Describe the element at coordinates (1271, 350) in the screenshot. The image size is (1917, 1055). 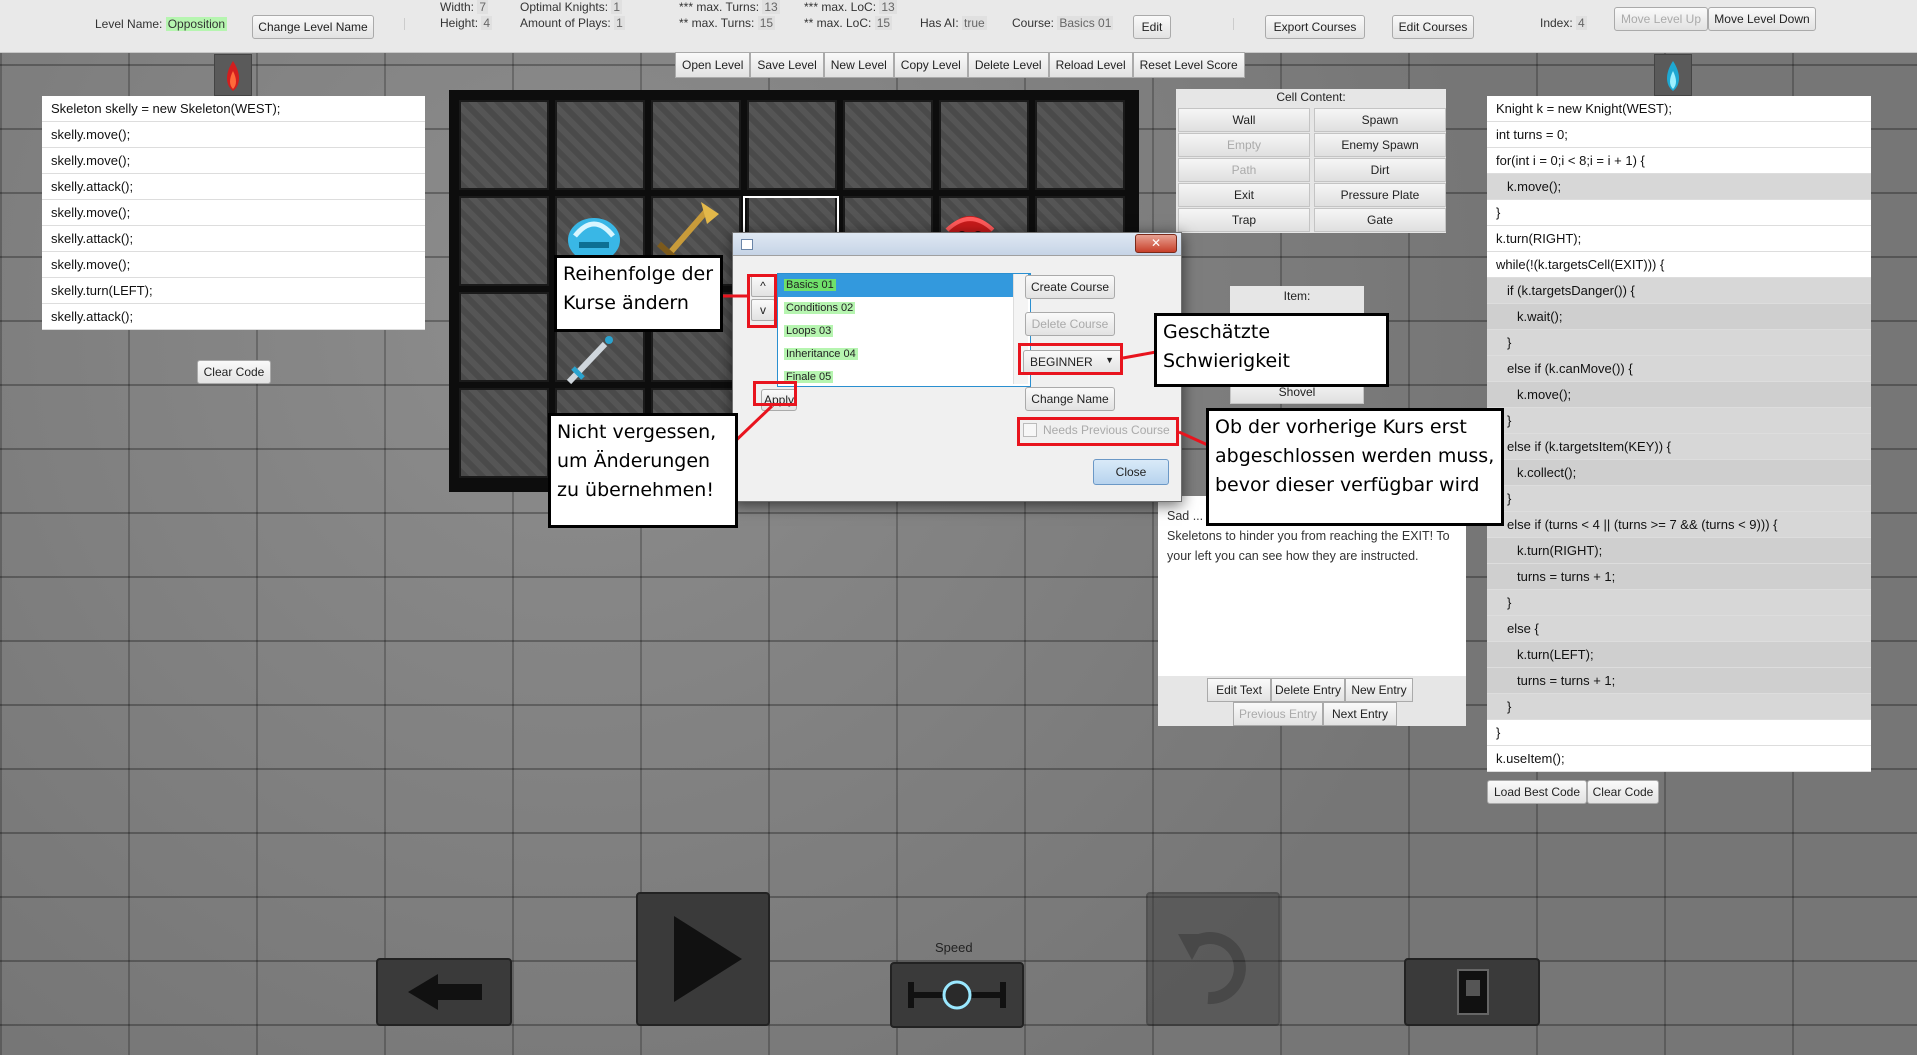
I see `callout-difficulty: Geschätzte Schwierigkeit` at that location.